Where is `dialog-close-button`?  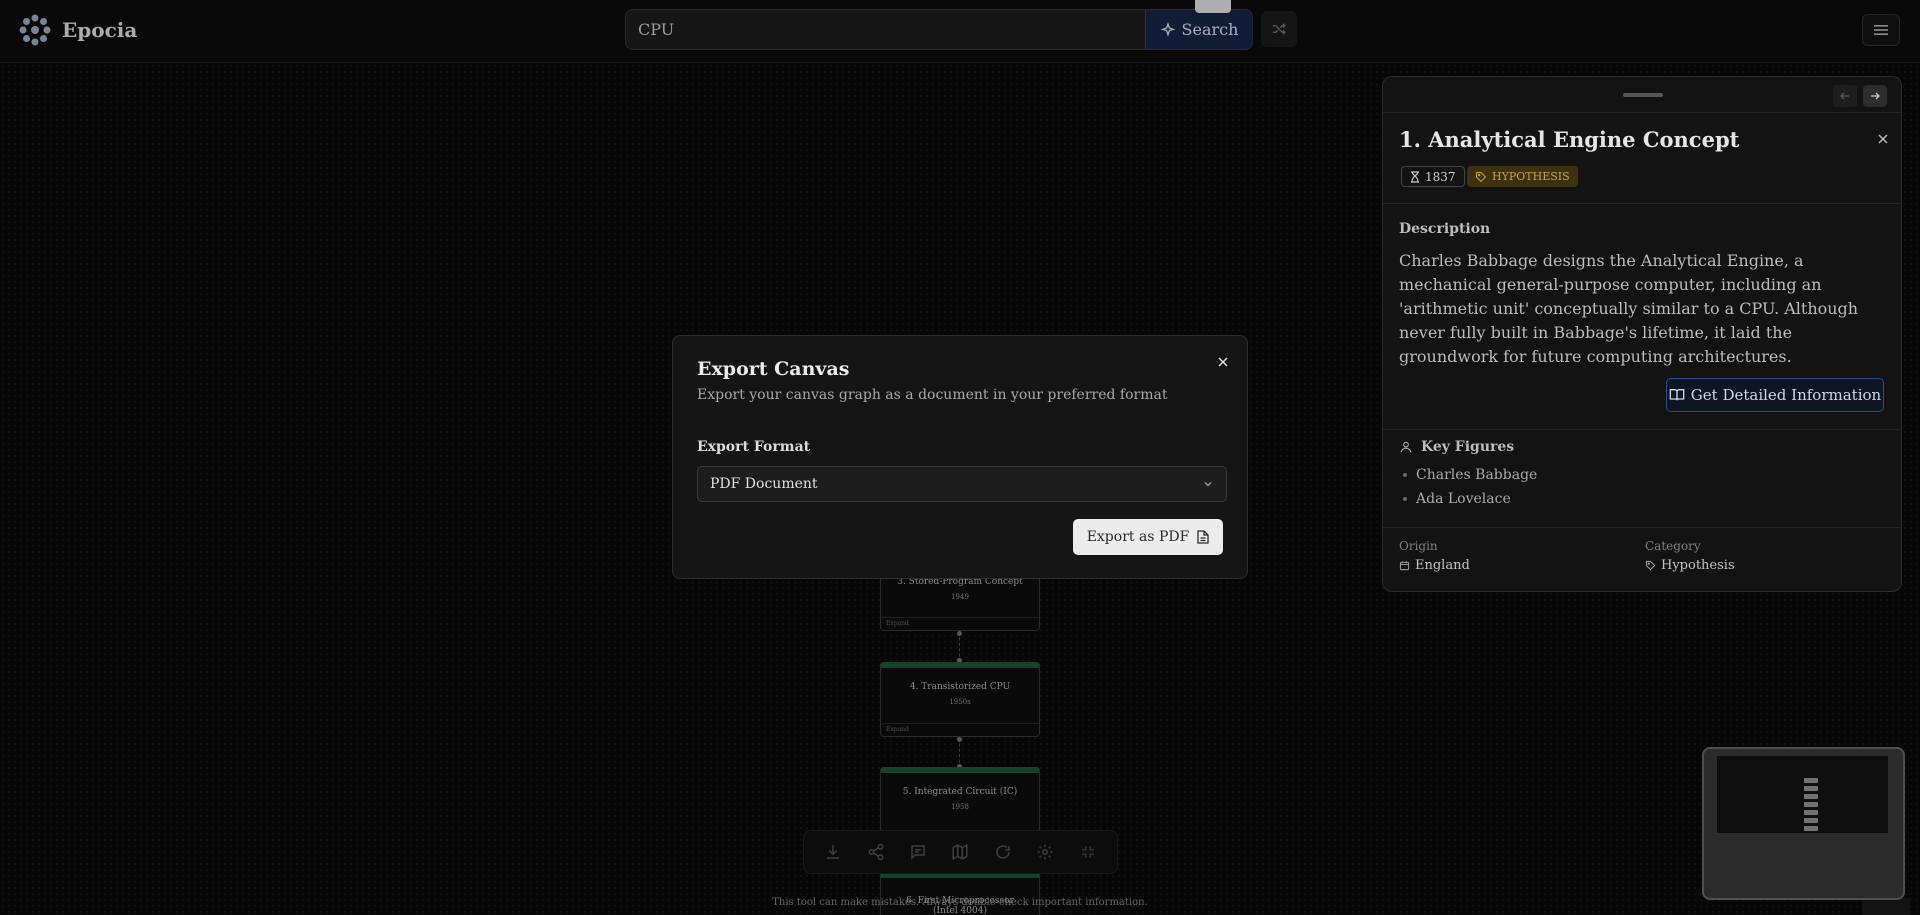
dialog-close-button is located at coordinates (1223, 362).